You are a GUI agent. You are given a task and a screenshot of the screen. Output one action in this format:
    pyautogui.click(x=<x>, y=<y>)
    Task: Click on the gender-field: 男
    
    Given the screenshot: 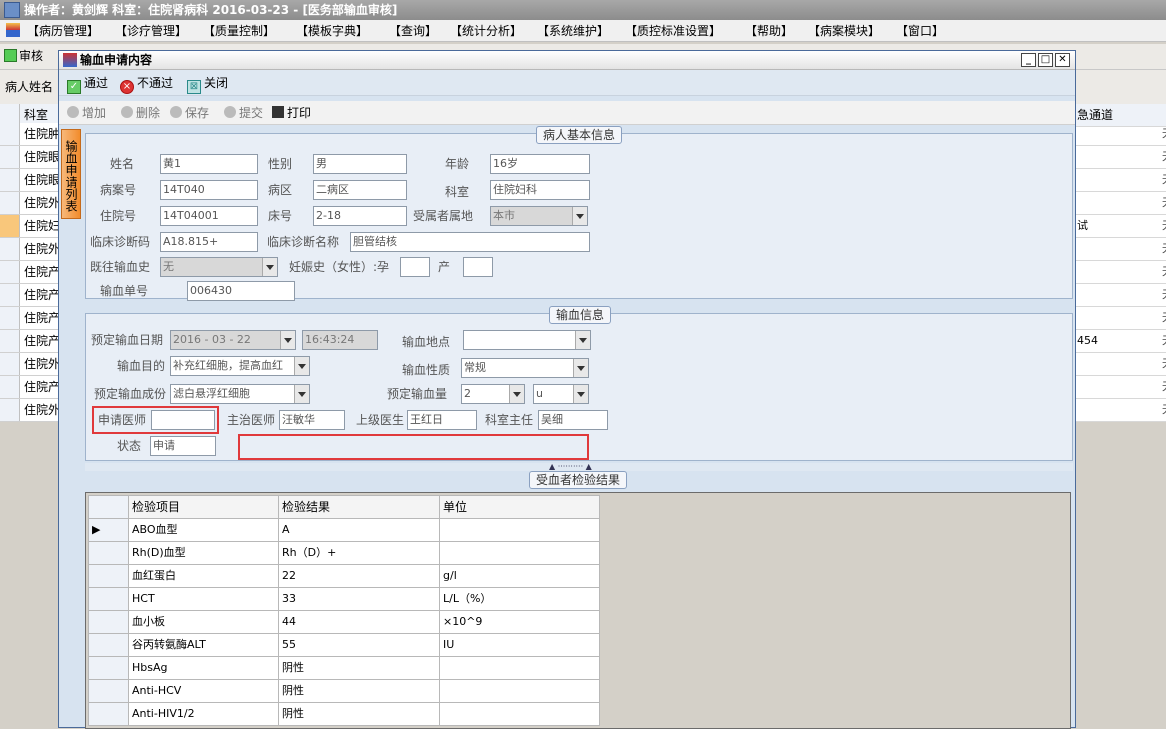 What is the action you would take?
    pyautogui.click(x=360, y=164)
    